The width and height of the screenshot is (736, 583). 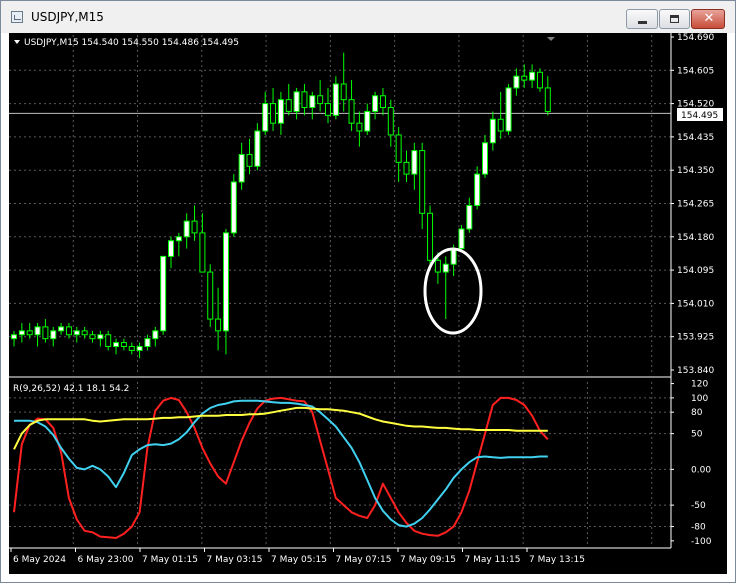 What do you see at coordinates (695, 205) in the screenshot?
I see `price-tick-label: 154.265` at bounding box center [695, 205].